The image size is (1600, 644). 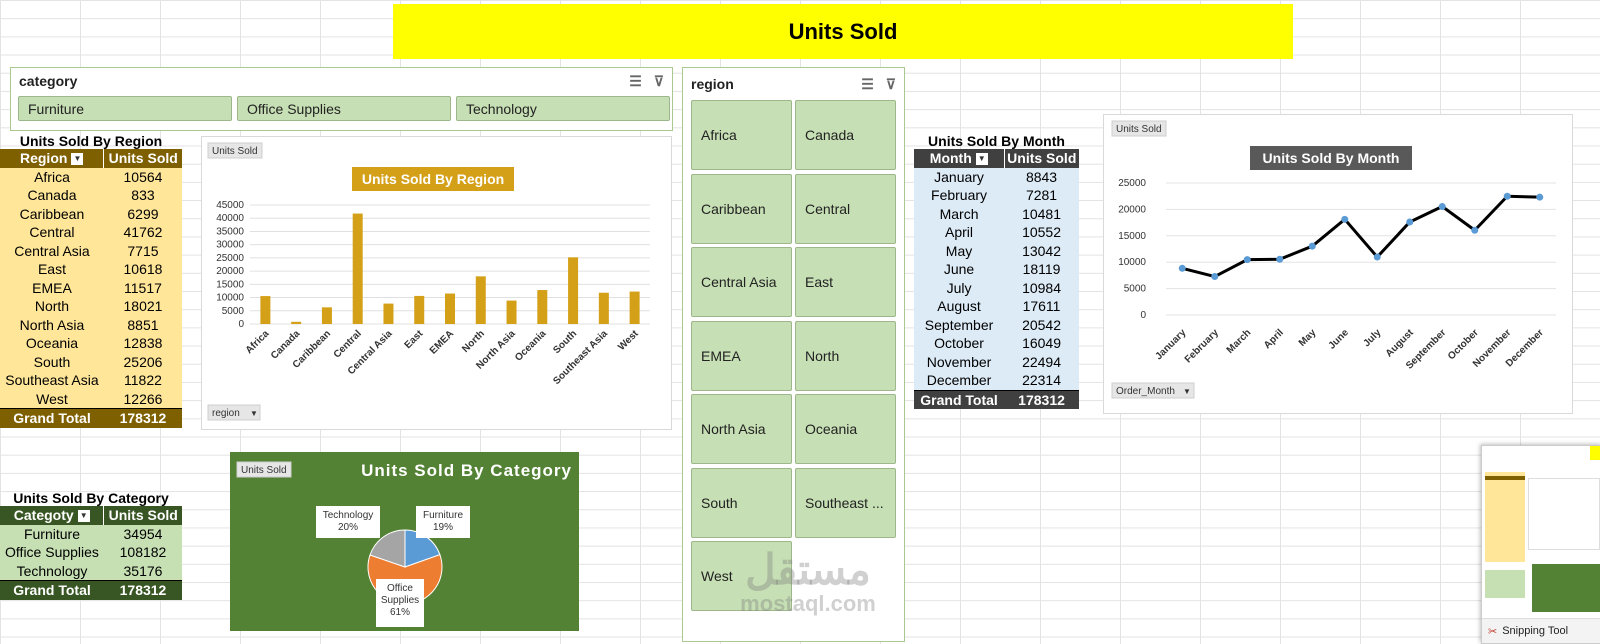 What do you see at coordinates (1041, 287) in the screenshot?
I see `row-value: 10984` at bounding box center [1041, 287].